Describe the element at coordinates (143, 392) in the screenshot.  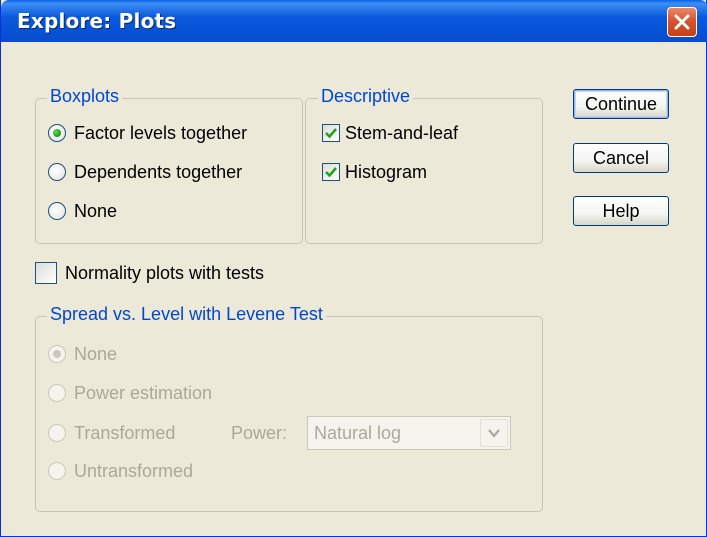
I see `radio-label: Power estimation` at that location.